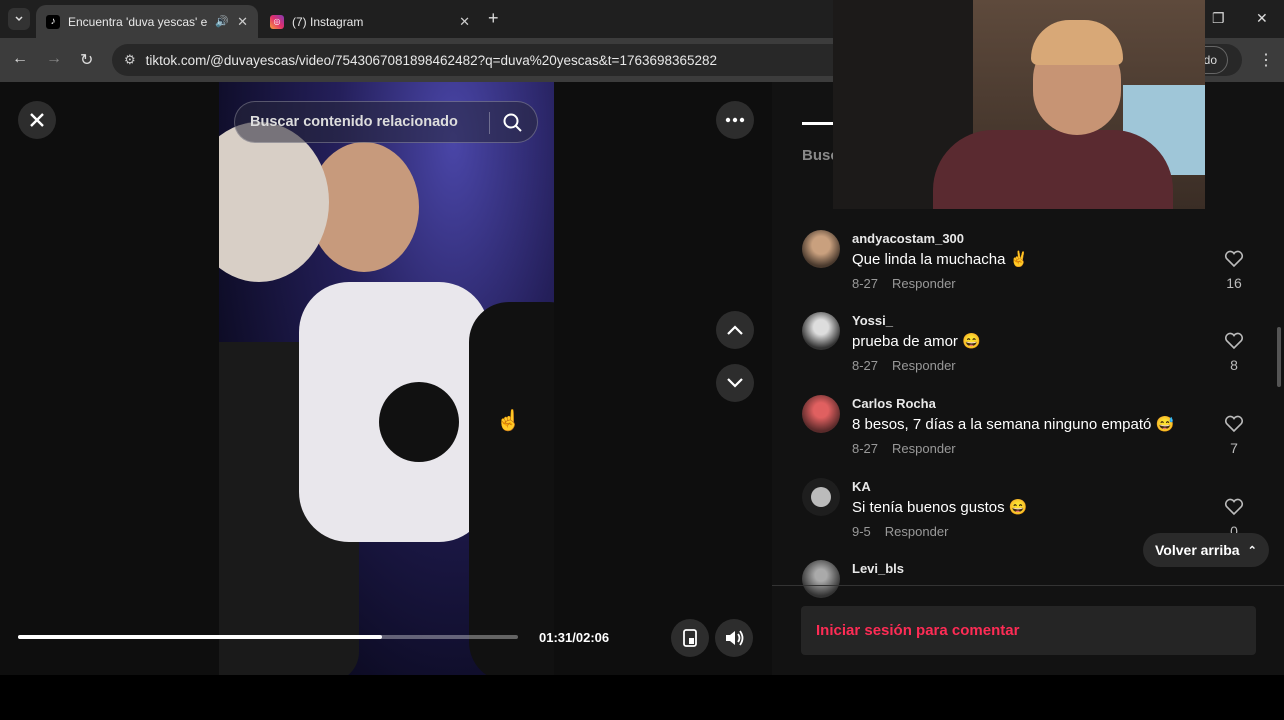 The width and height of the screenshot is (1284, 720). I want to click on volume-icon, so click(735, 638).